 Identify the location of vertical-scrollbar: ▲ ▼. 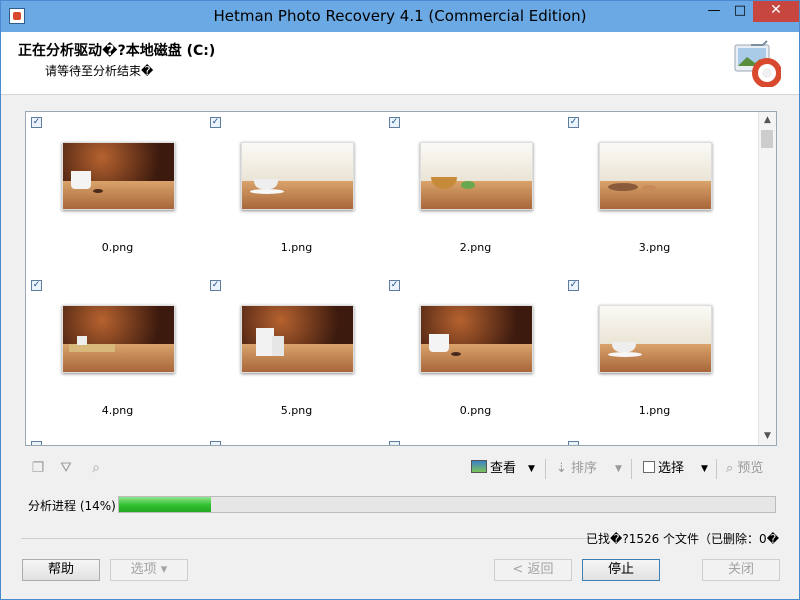
(767, 278).